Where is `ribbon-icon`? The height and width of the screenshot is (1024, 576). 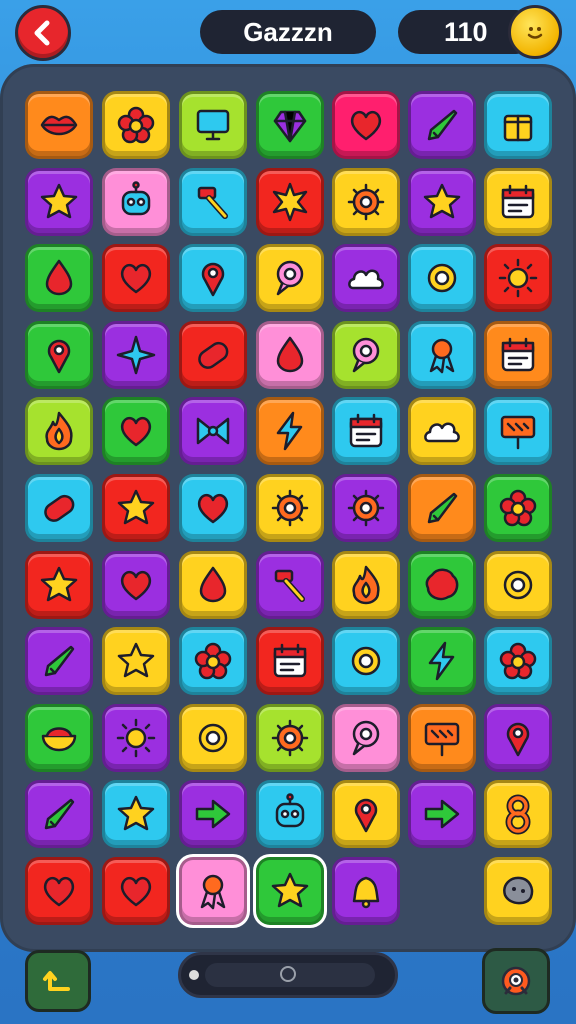 ribbon-icon is located at coordinates (442, 355).